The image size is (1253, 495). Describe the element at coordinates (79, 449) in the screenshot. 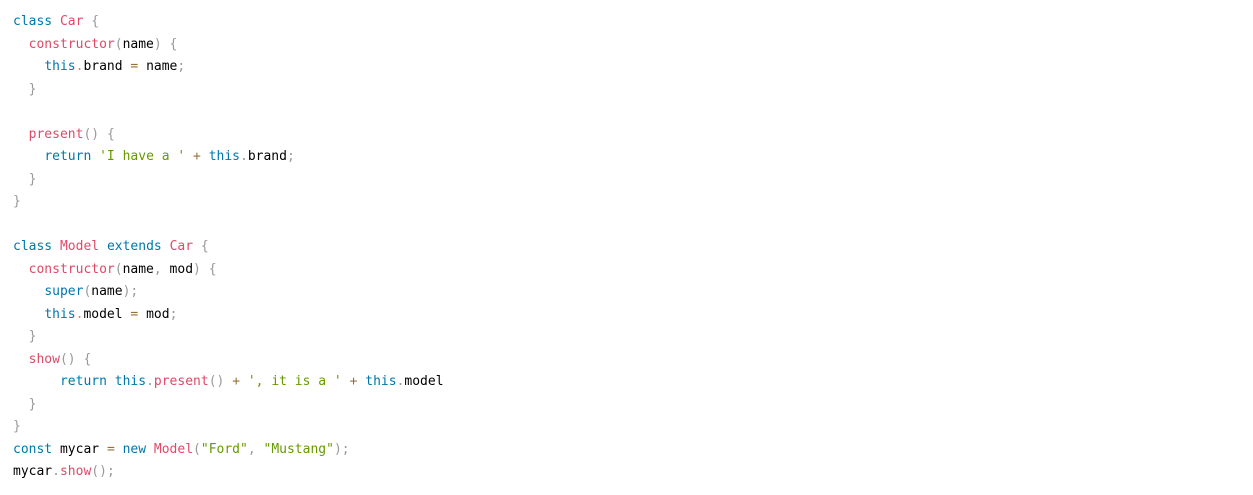

I see `code-token: mycar` at that location.